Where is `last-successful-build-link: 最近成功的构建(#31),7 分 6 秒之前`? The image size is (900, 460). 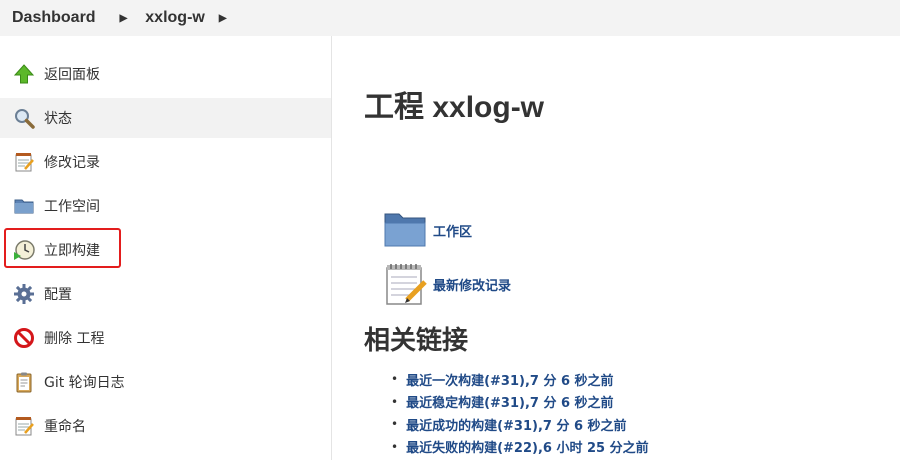 last-successful-build-link: 最近成功的构建(#31),7 分 6 秒之前 is located at coordinates (516, 424).